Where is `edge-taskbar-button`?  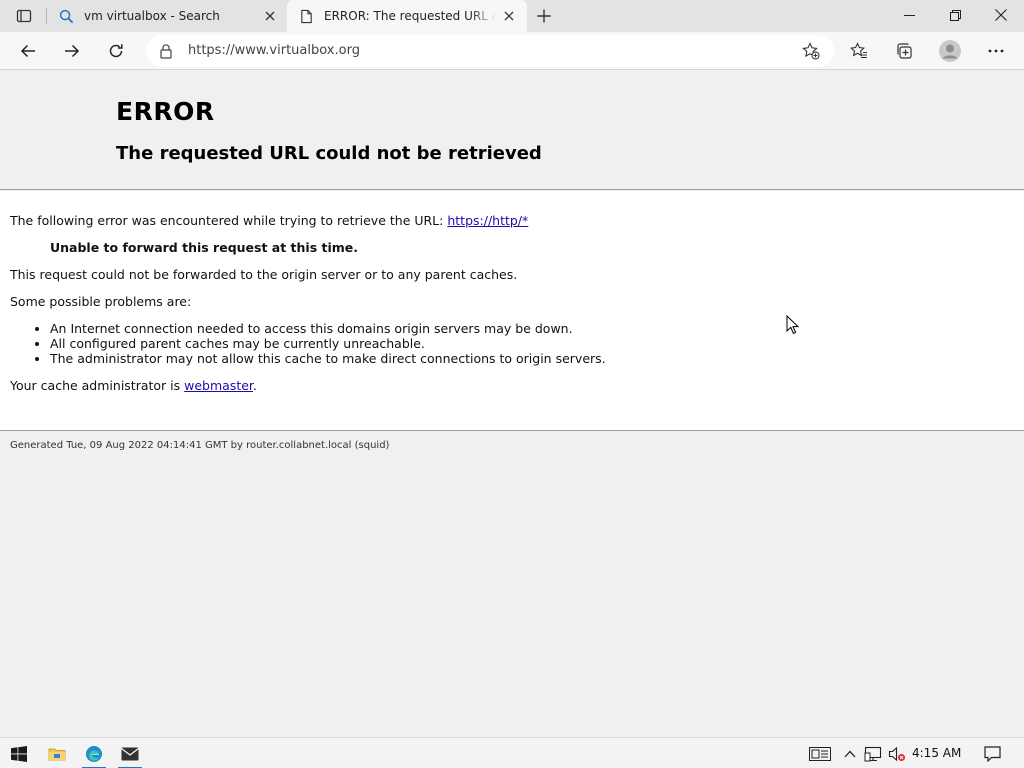
edge-taskbar-button is located at coordinates (94, 753).